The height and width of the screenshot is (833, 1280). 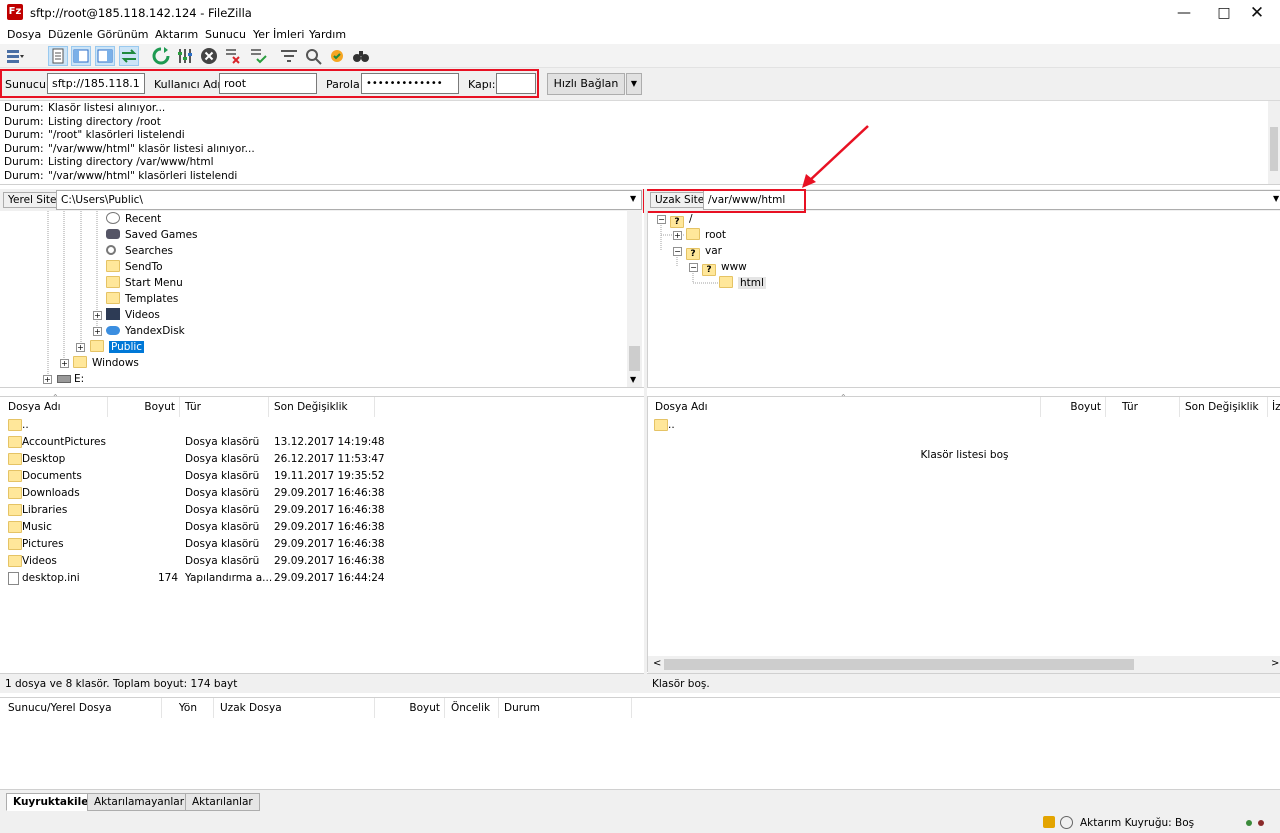 I want to click on compare-directories-icon, so click(x=313, y=56).